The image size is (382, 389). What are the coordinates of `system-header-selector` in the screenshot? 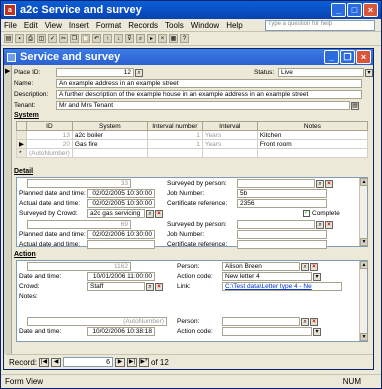 It's located at (21, 126).